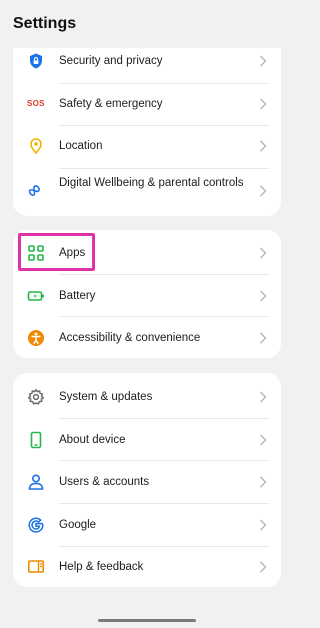 The height and width of the screenshot is (628, 320). Describe the element at coordinates (36, 440) in the screenshot. I see `phone-icon` at that location.